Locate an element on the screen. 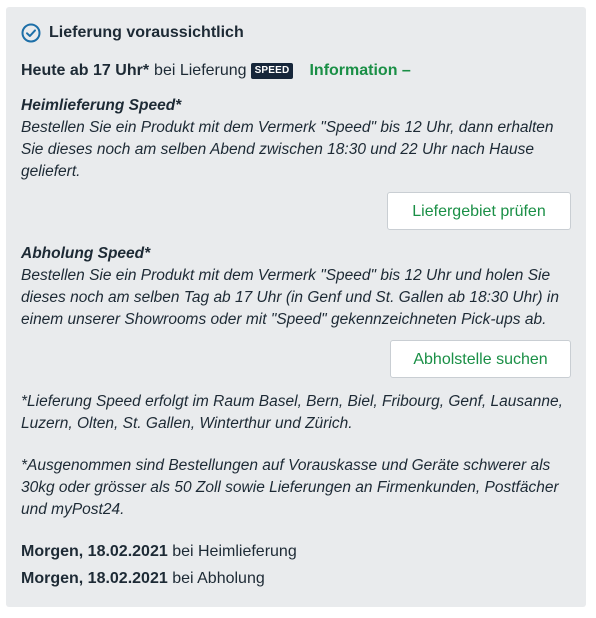 This screenshot has height=618, width=596. home-delivery-date-row: Morgen, 18.02.2021 bei Heimlieferung is located at coordinates (159, 552).